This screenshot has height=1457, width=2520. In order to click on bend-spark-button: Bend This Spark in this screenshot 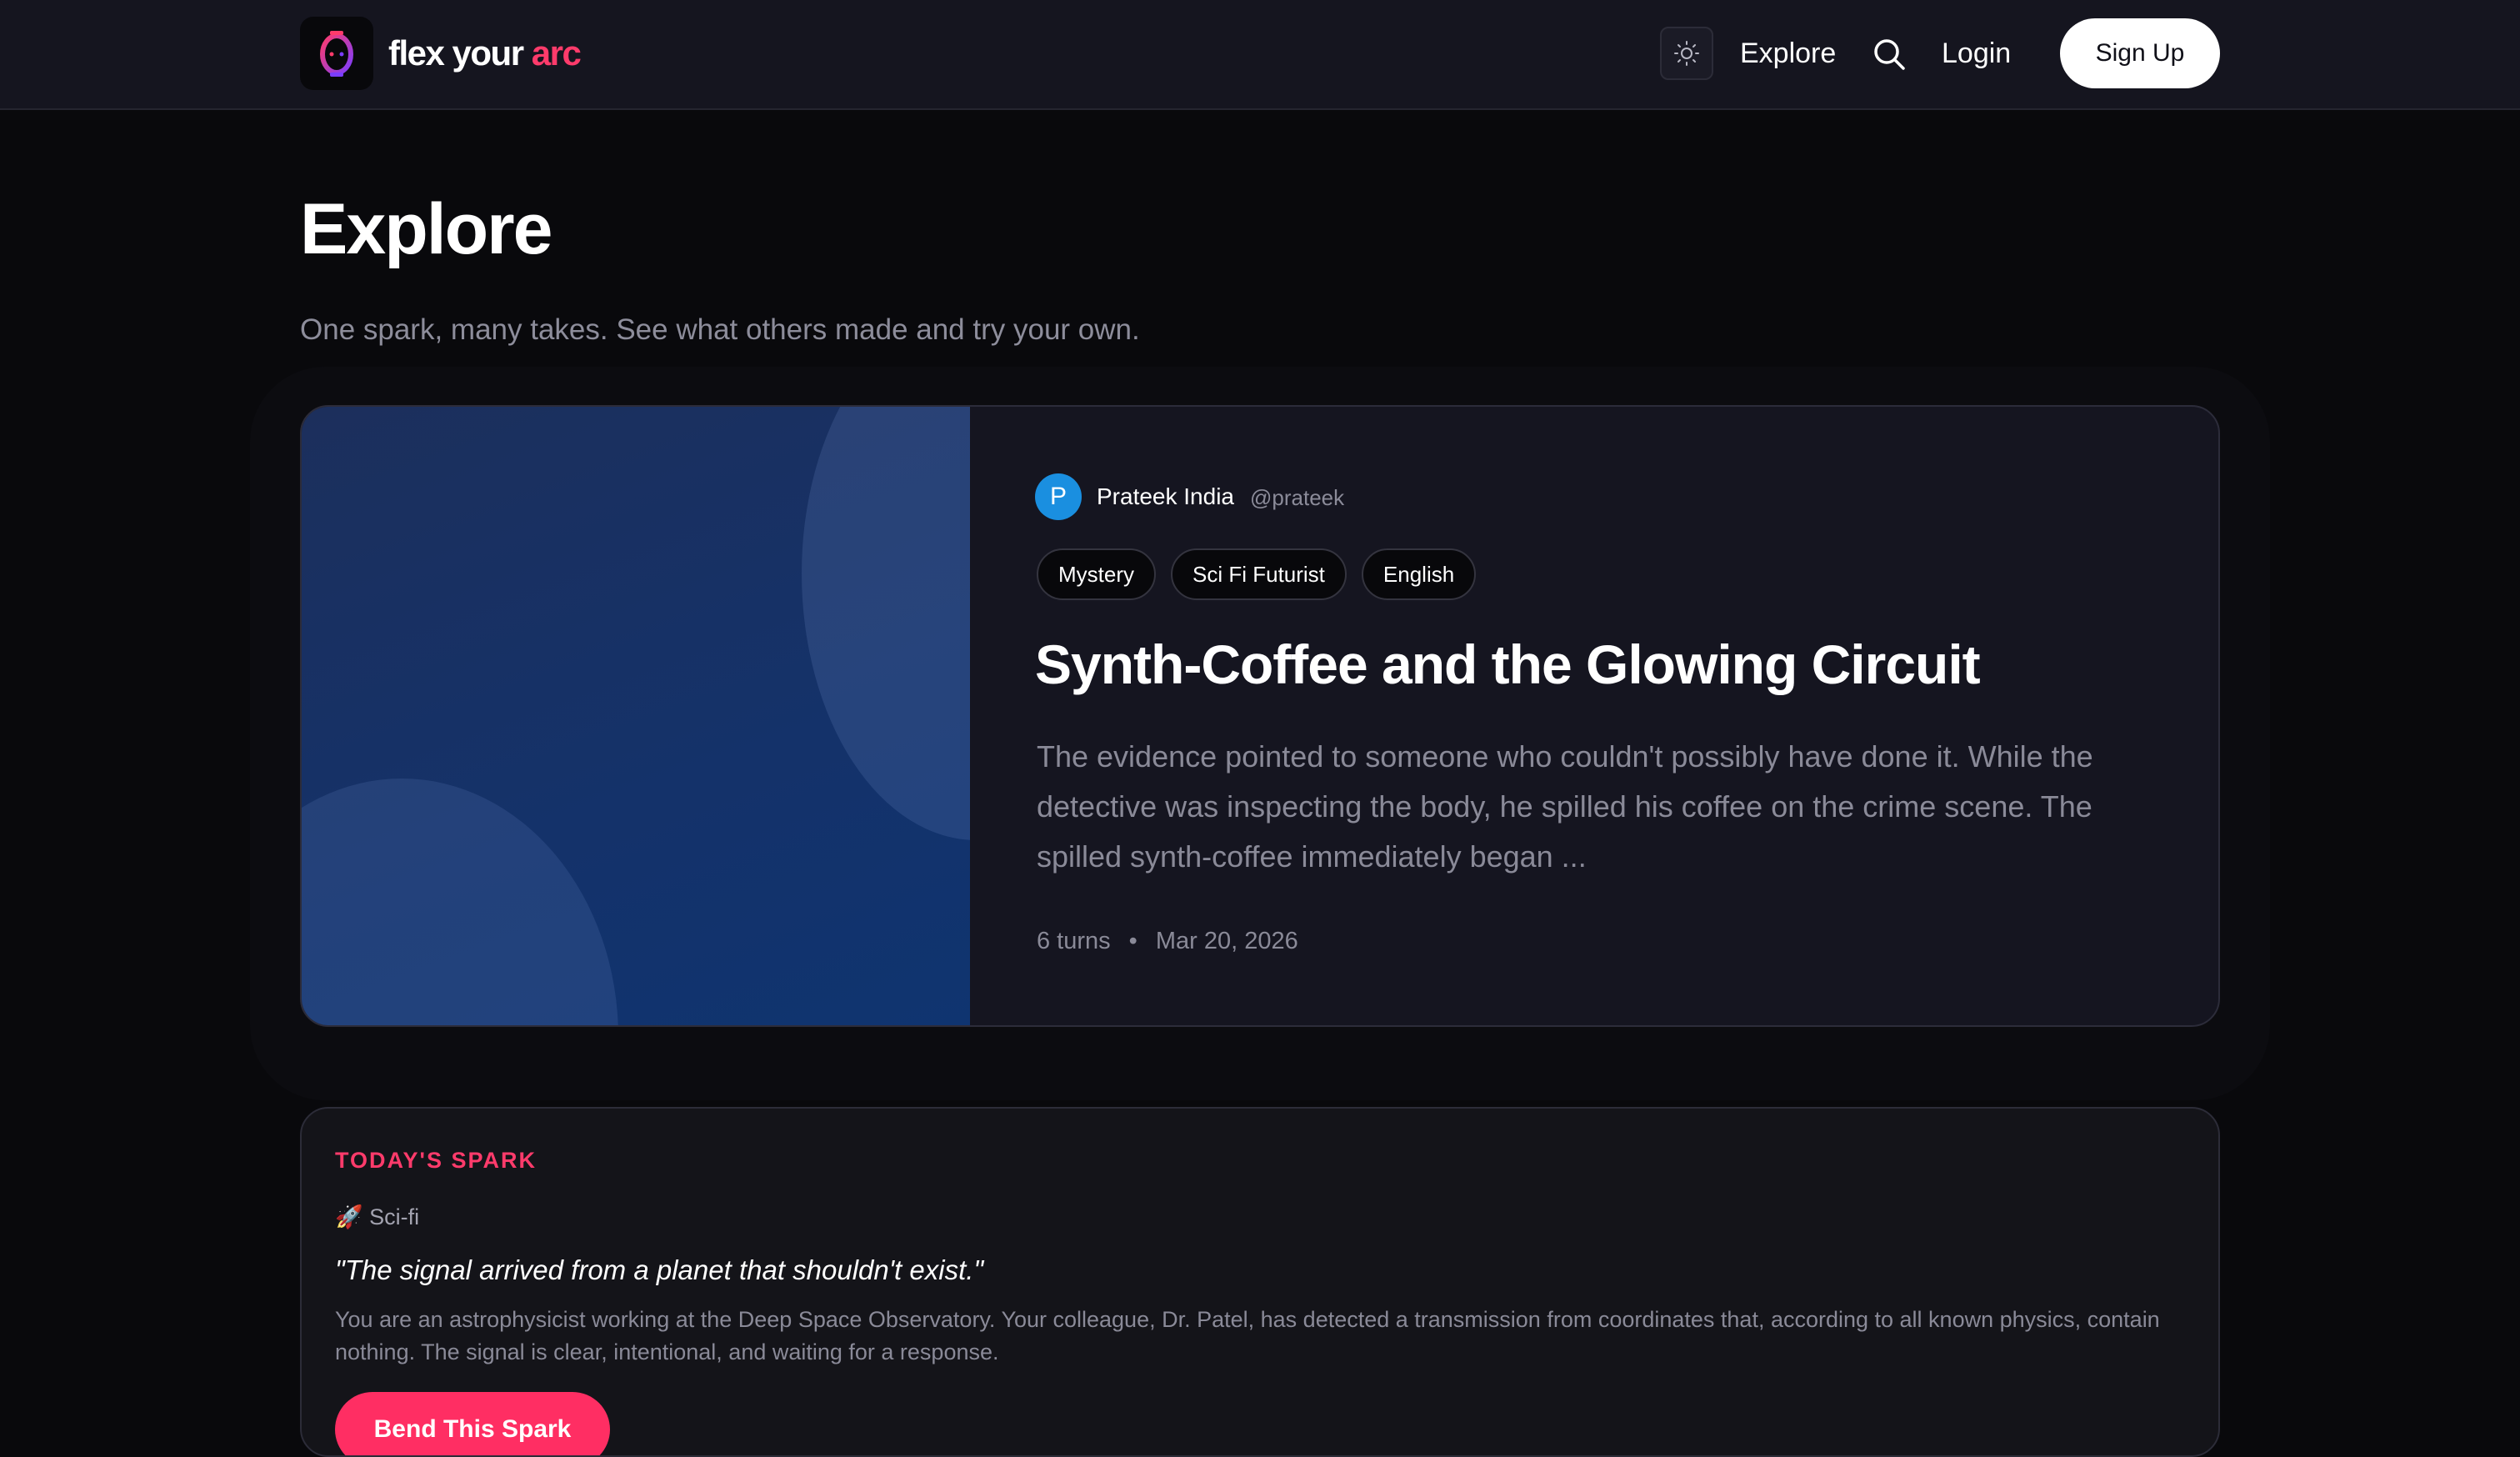, I will do `click(472, 1423)`.